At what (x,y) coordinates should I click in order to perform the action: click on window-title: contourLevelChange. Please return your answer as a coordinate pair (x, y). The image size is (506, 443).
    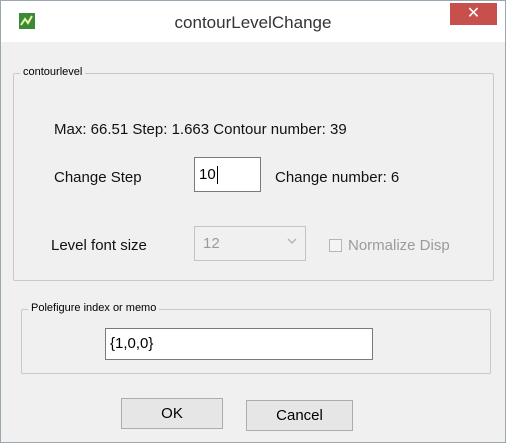
    Looking at the image, I should click on (253, 22).